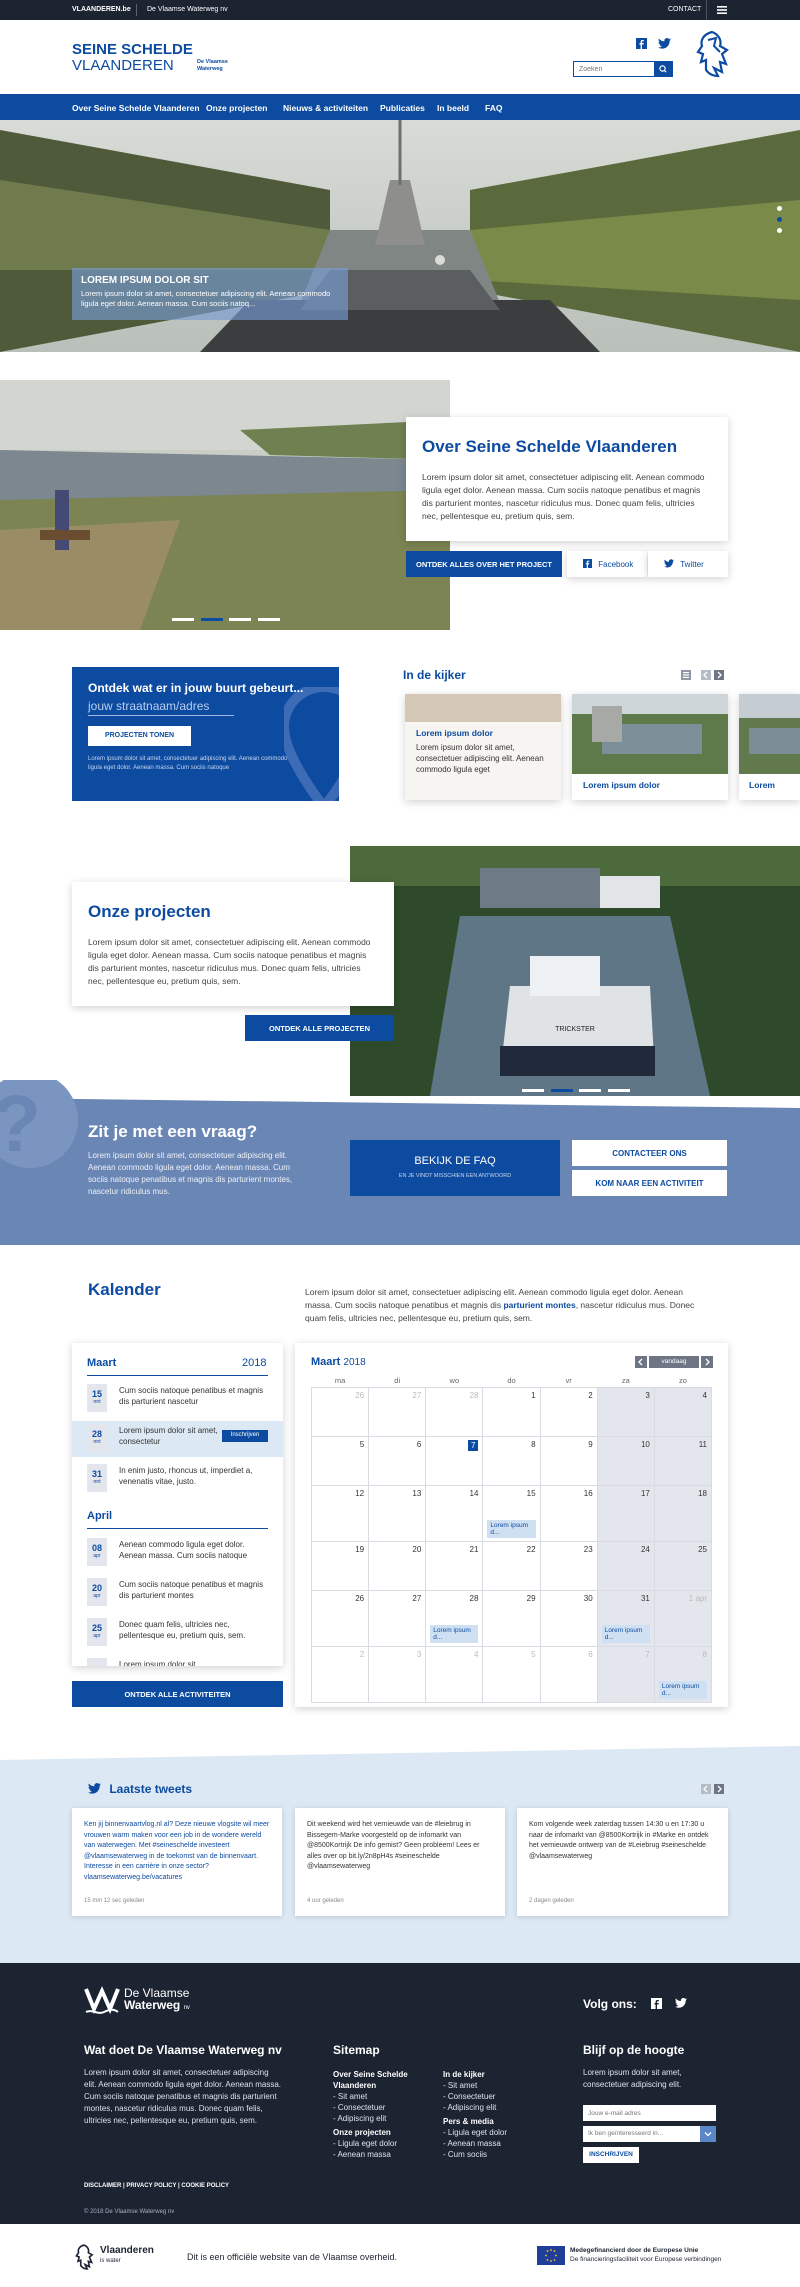 The width and height of the screenshot is (800, 2287). What do you see at coordinates (614, 69) in the screenshot?
I see `search-input` at bounding box center [614, 69].